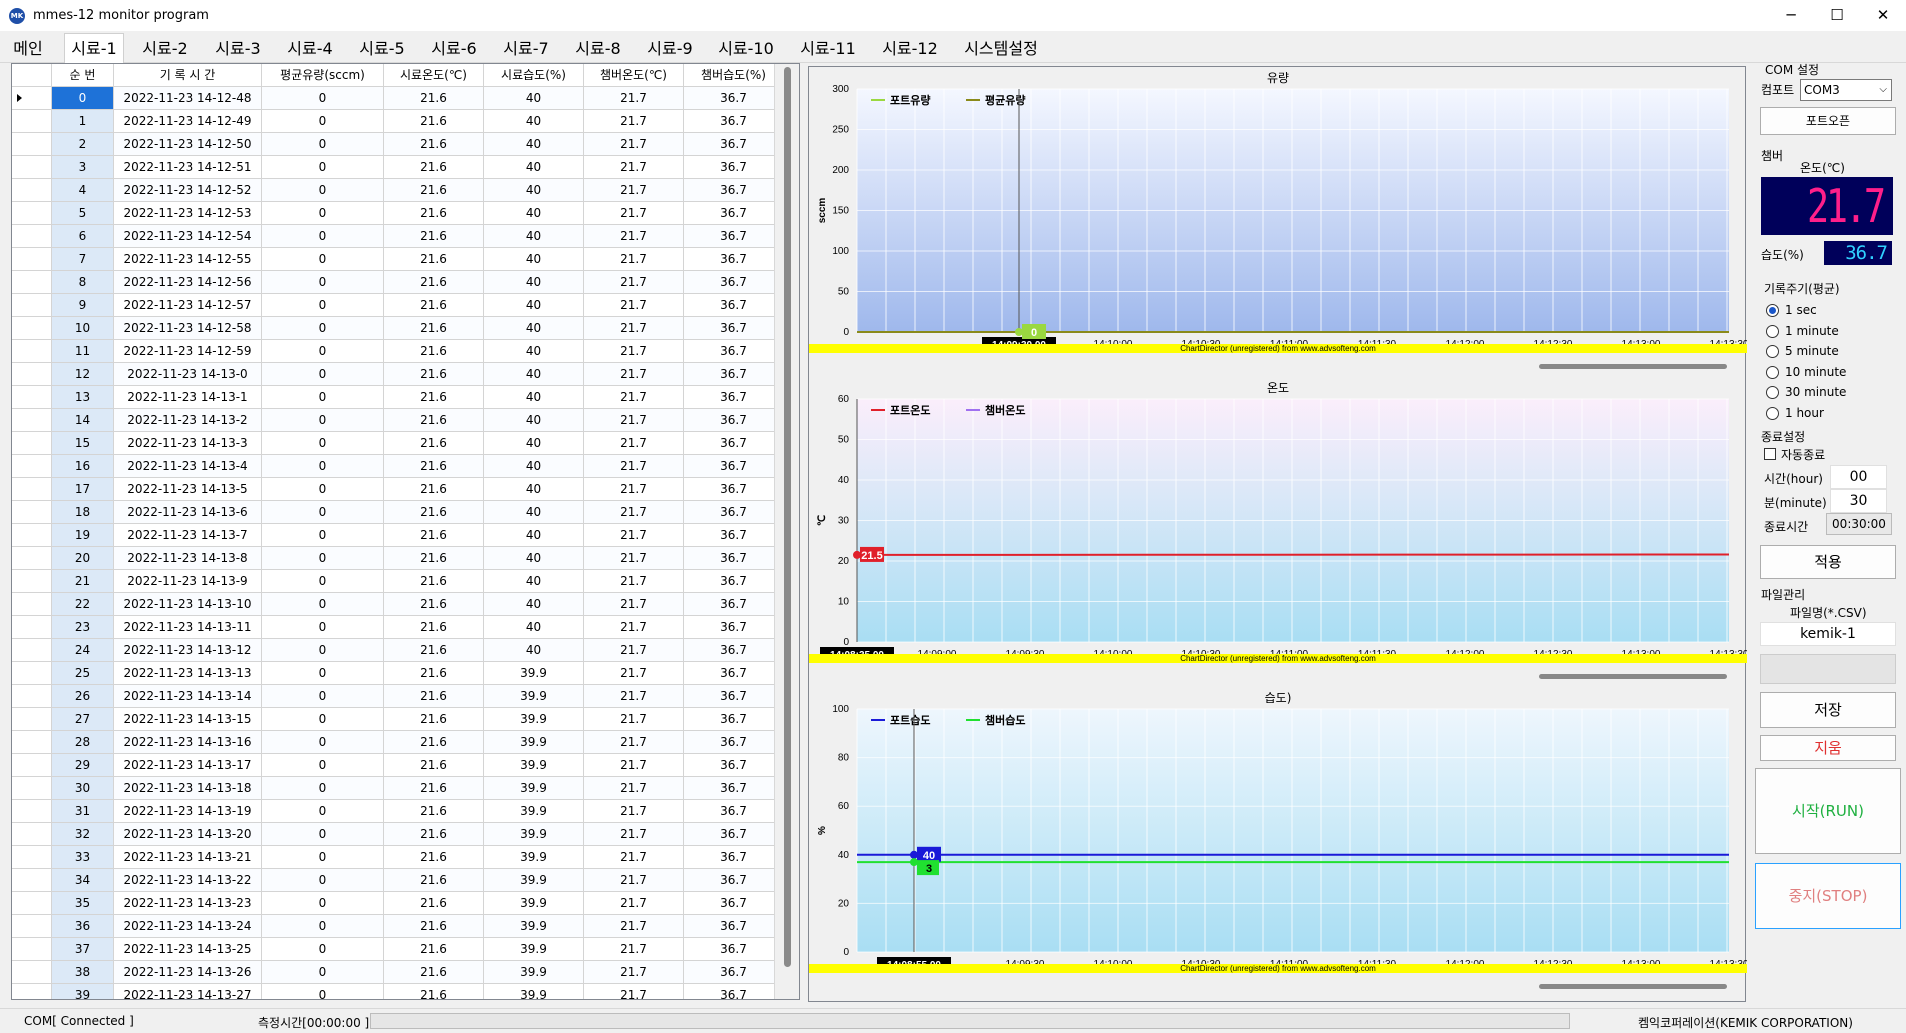 The height and width of the screenshot is (1033, 1906). What do you see at coordinates (188, 949) in the screenshot?
I see `table-cell: 2022-11-23 14-13-25` at bounding box center [188, 949].